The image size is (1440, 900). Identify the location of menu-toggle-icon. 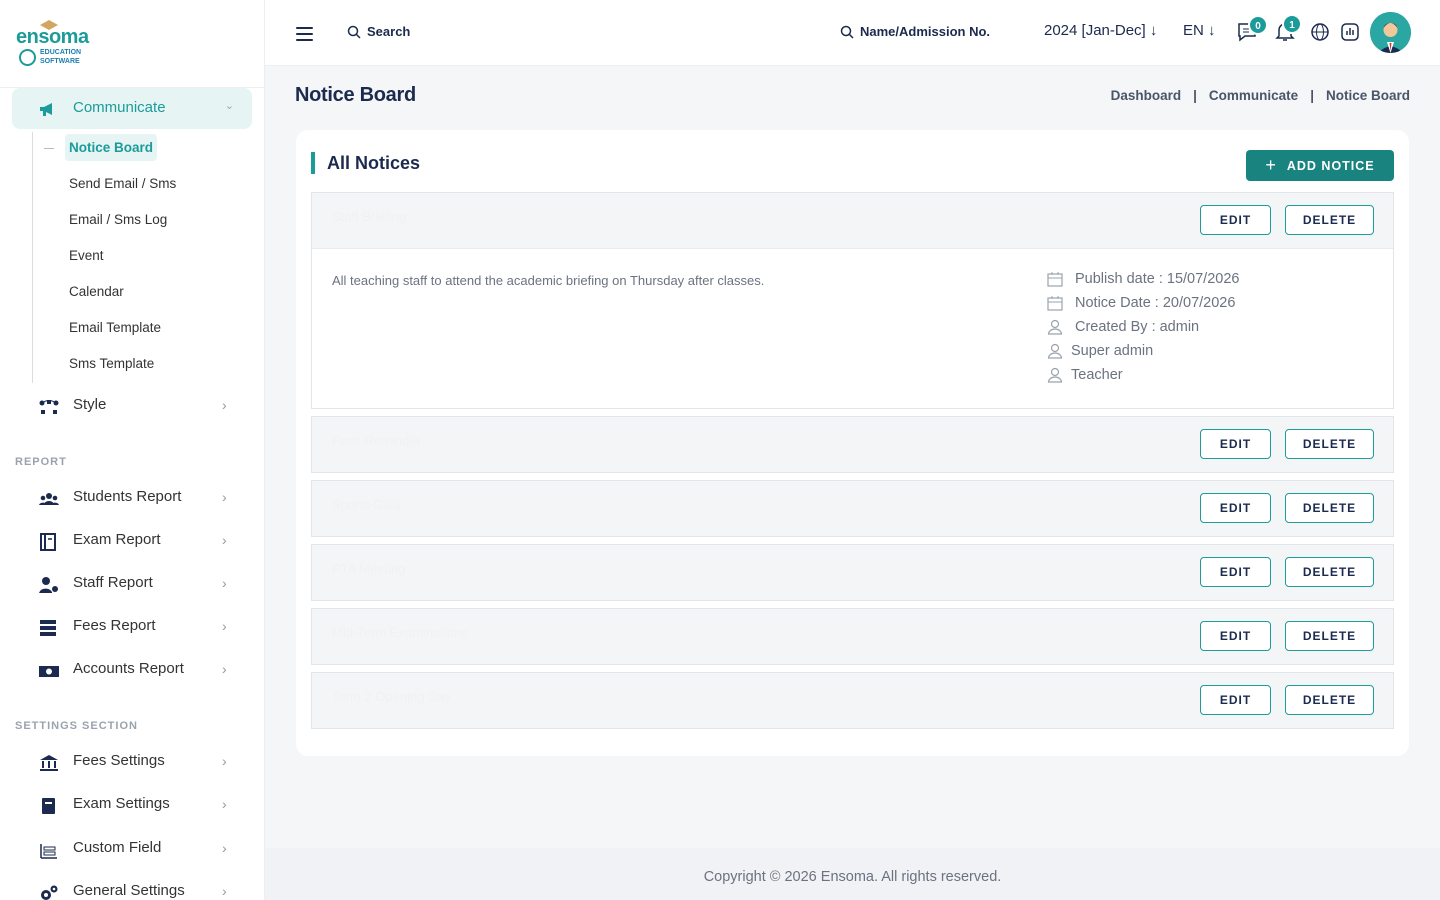
(304, 34).